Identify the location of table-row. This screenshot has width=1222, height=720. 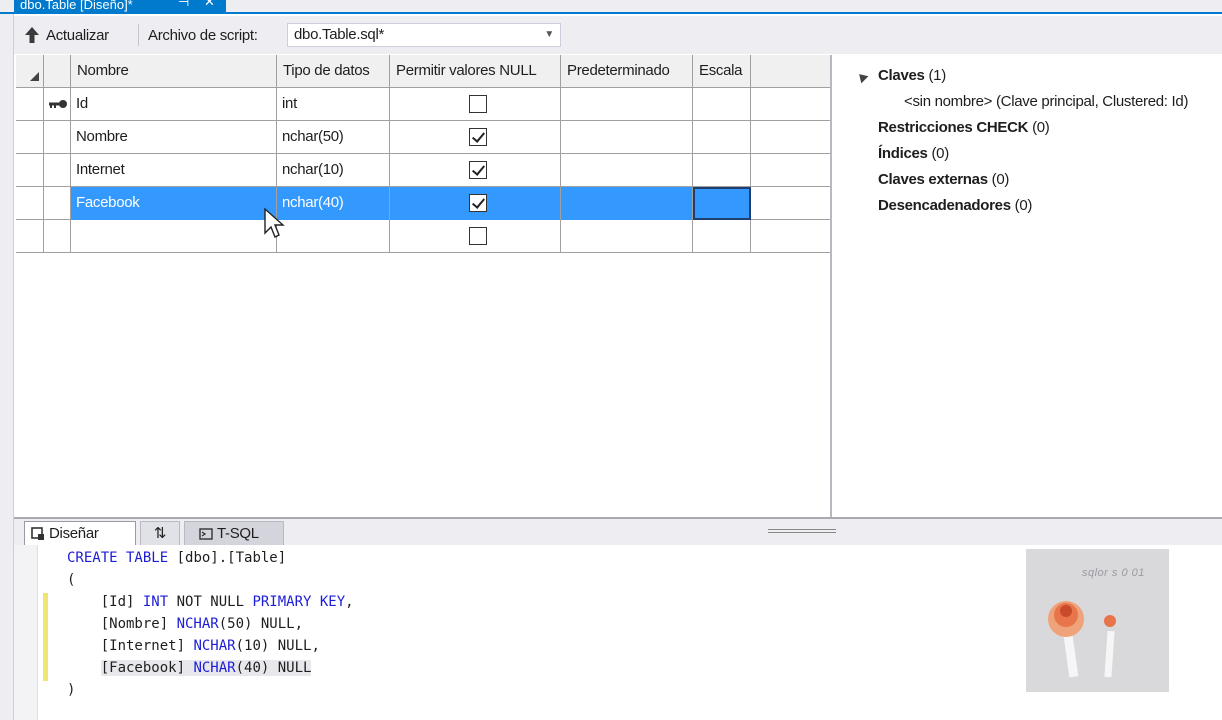
(423, 236).